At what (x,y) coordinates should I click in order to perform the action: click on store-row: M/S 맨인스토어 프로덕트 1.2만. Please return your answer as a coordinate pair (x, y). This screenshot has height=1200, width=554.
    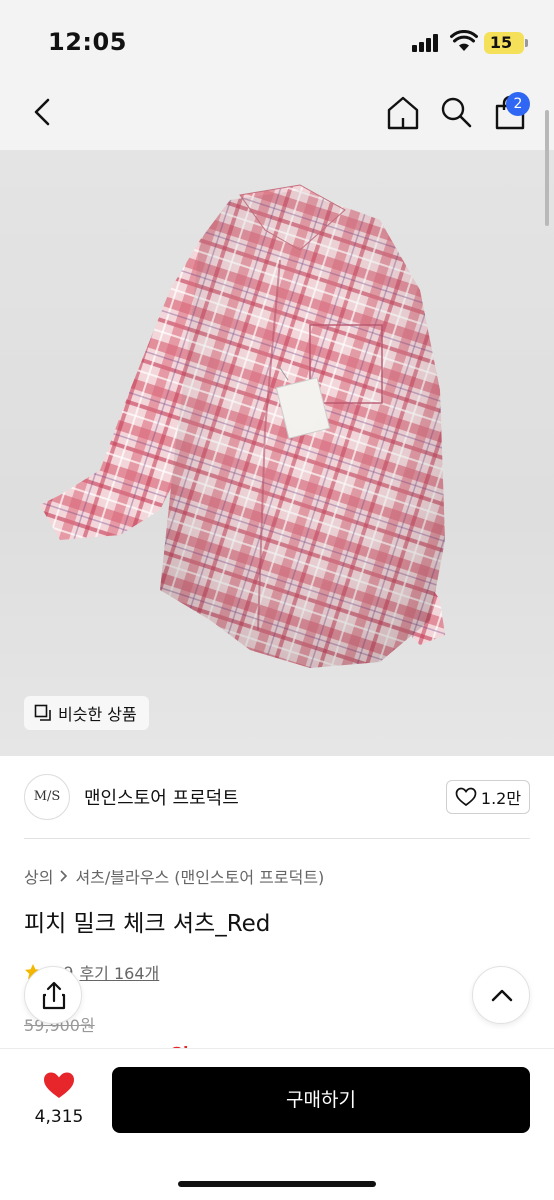
    Looking at the image, I should click on (277, 797).